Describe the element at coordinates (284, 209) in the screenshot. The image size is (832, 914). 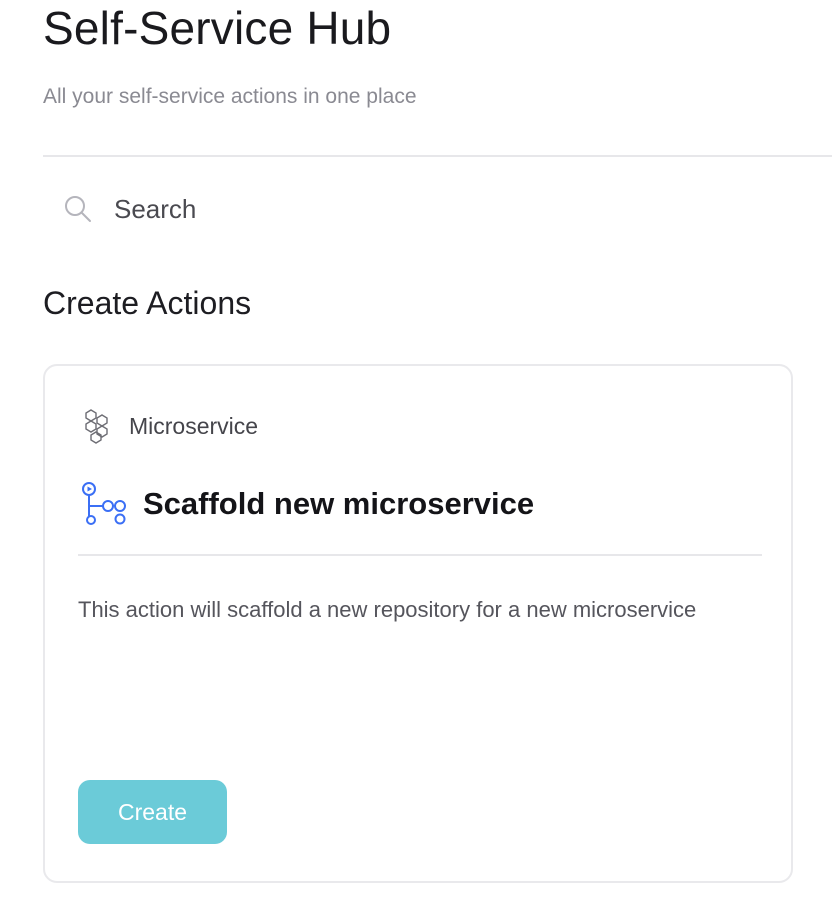
I see `search-input` at that location.